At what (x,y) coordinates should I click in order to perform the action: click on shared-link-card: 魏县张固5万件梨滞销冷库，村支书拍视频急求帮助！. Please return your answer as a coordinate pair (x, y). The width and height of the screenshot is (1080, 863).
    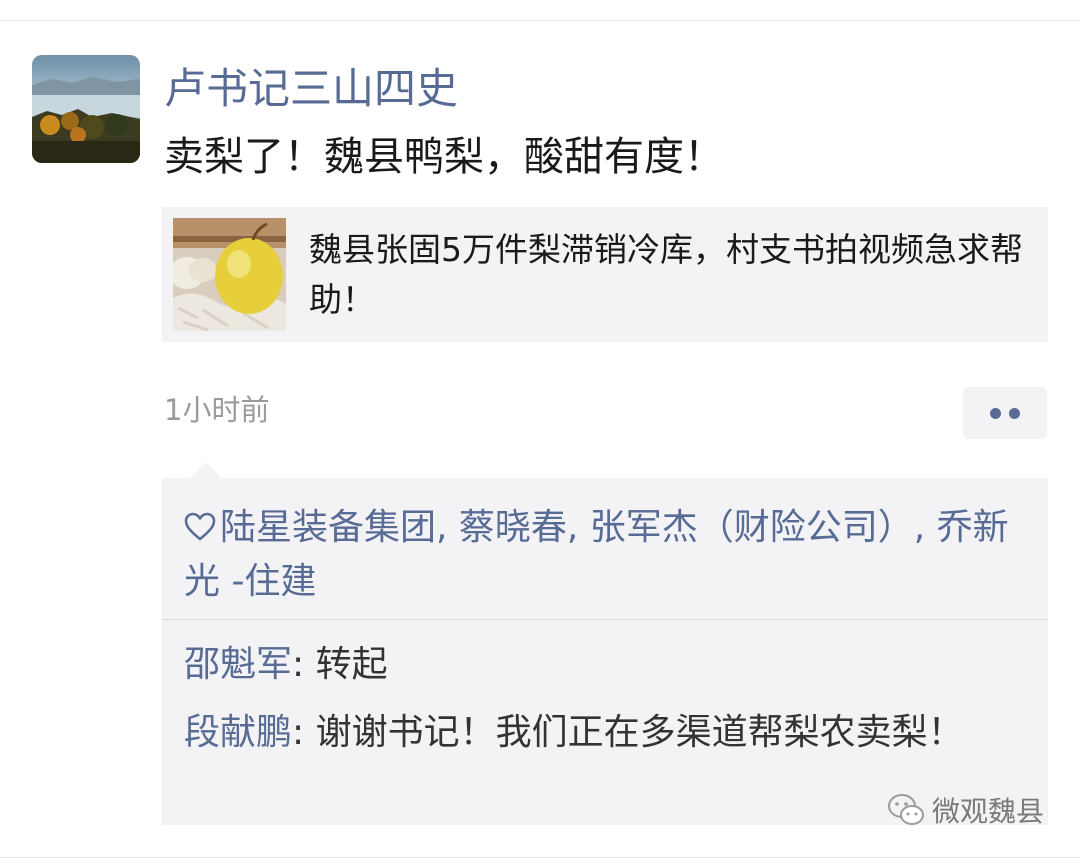
    Looking at the image, I should click on (605, 274).